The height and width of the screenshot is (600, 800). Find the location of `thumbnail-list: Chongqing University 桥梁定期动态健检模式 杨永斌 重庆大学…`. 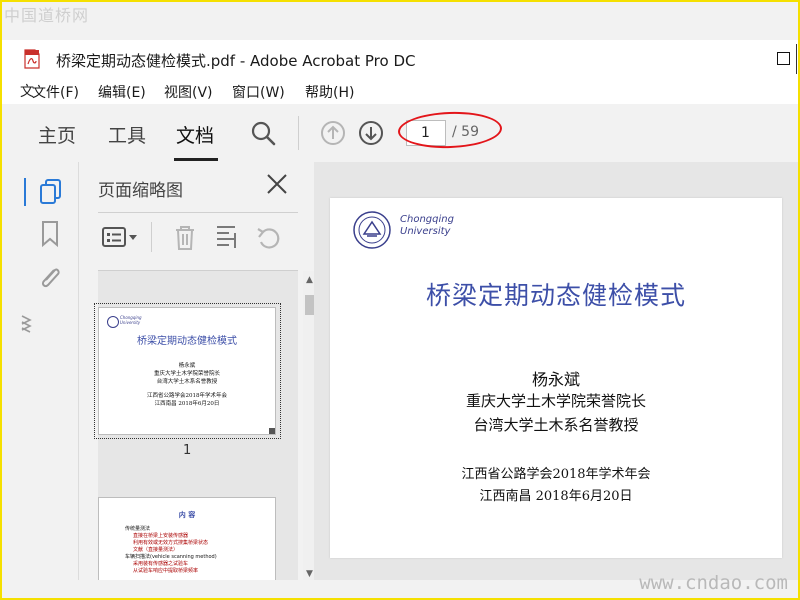

thumbnail-list: Chongqing University 桥梁定期动态健检模式 杨永斌 重庆大学… is located at coordinates (205, 429).